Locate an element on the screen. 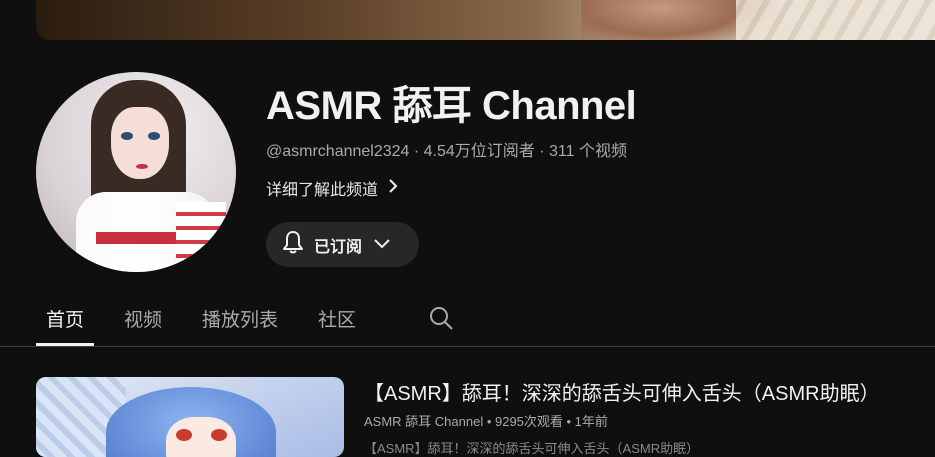 The image size is (935, 457). bell-icon is located at coordinates (293, 244).